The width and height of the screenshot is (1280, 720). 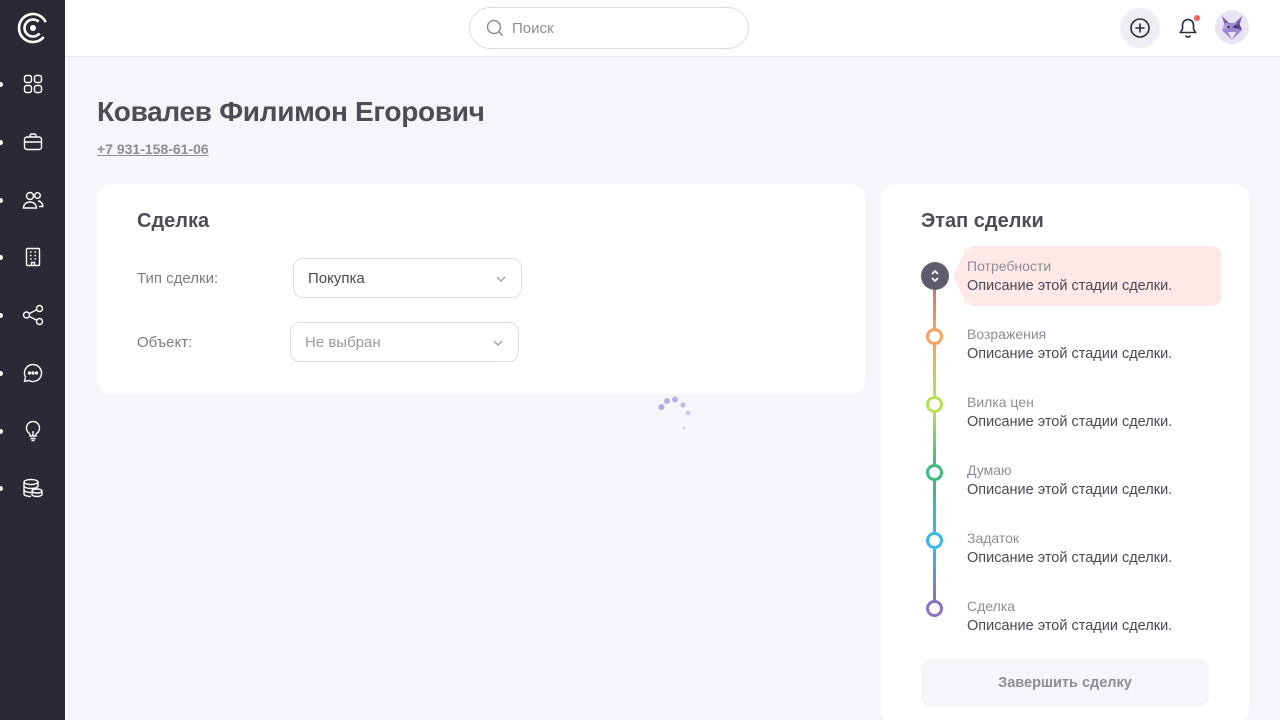 I want to click on search-box, so click(x=609, y=28).